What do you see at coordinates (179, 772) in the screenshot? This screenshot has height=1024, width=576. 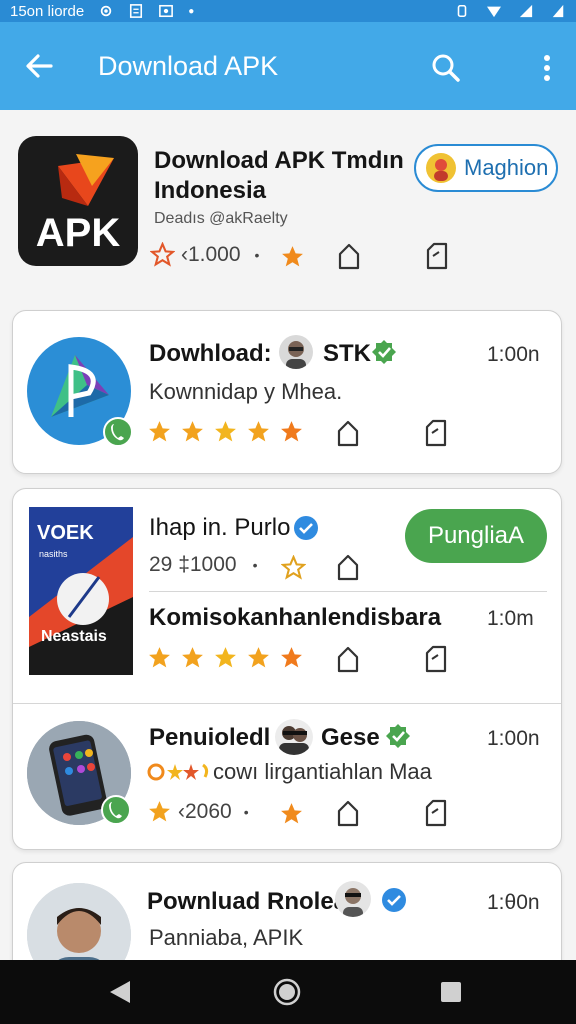 I see `emoji-icons` at bounding box center [179, 772].